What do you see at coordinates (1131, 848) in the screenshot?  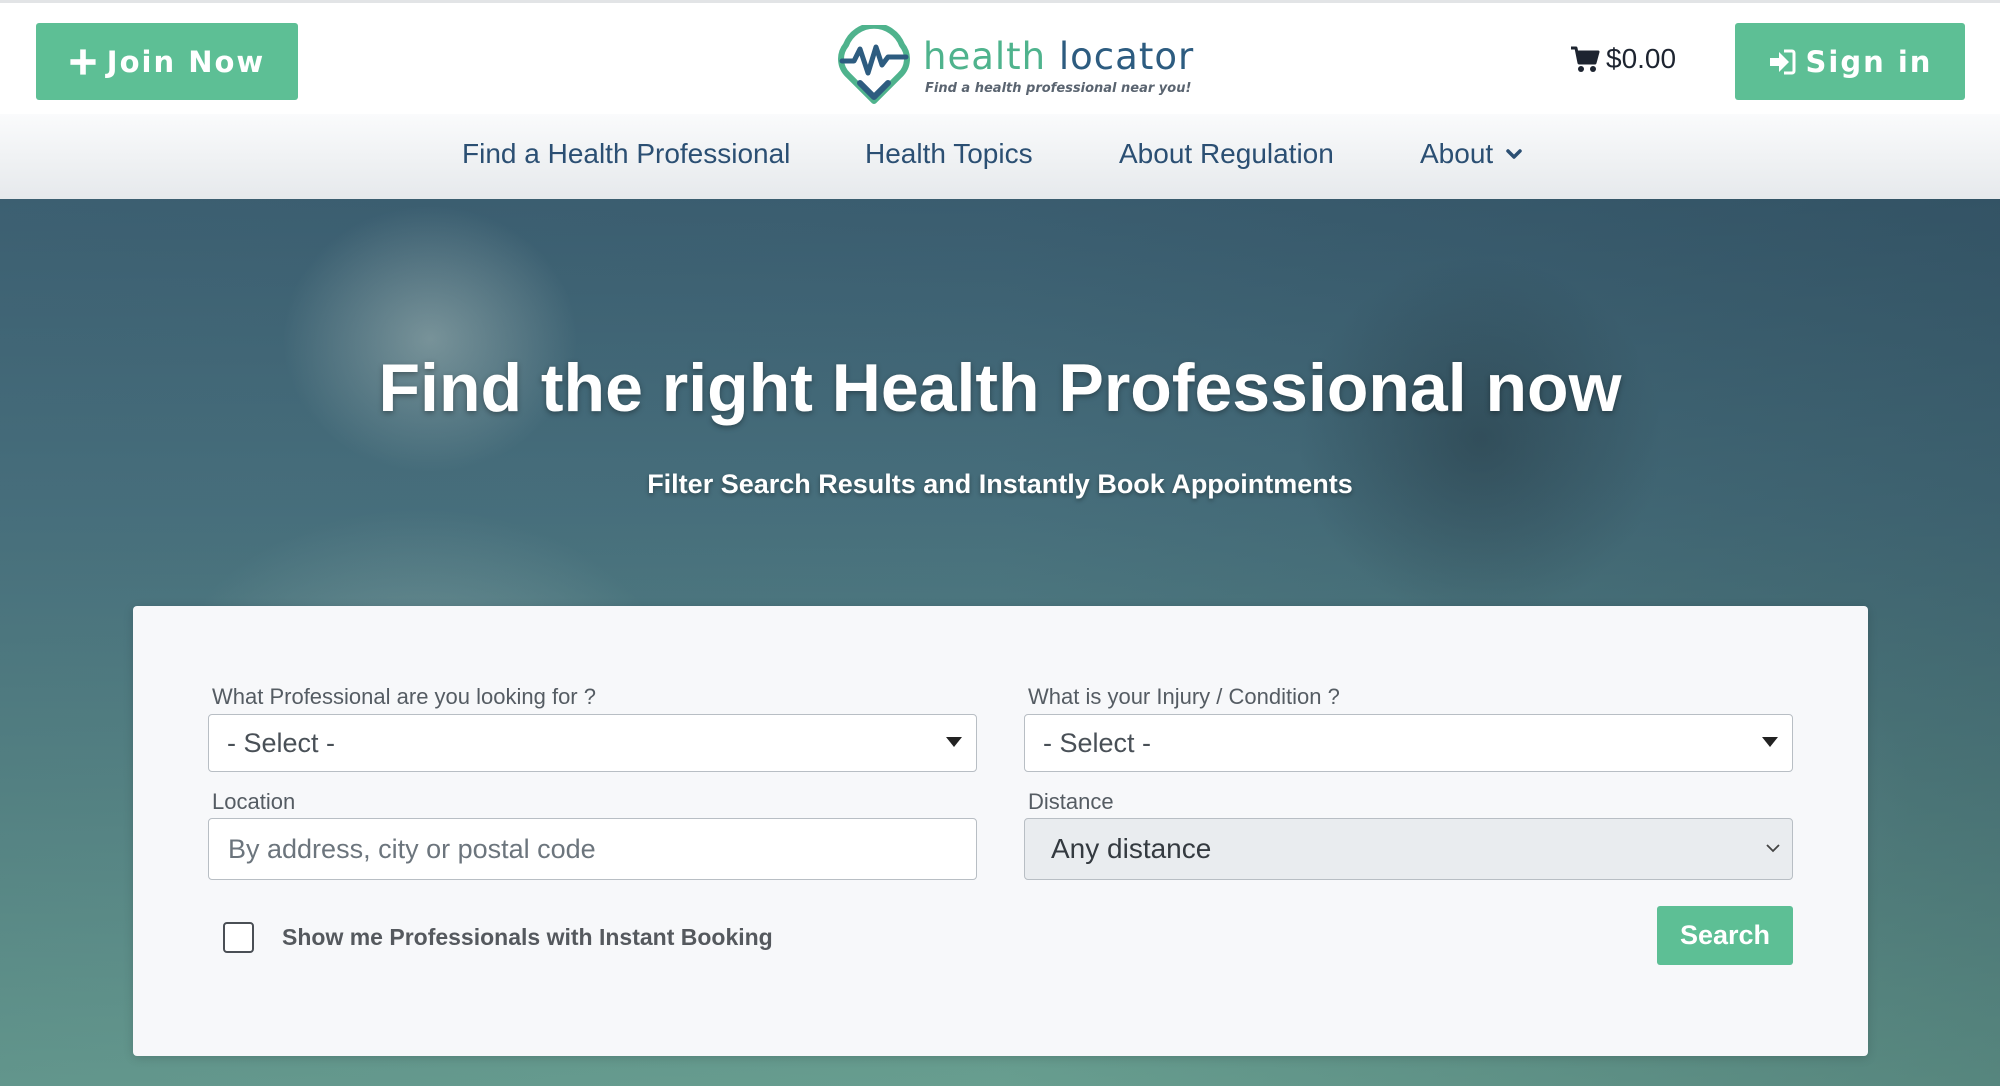 I see `distance-select-value: Any distance` at bounding box center [1131, 848].